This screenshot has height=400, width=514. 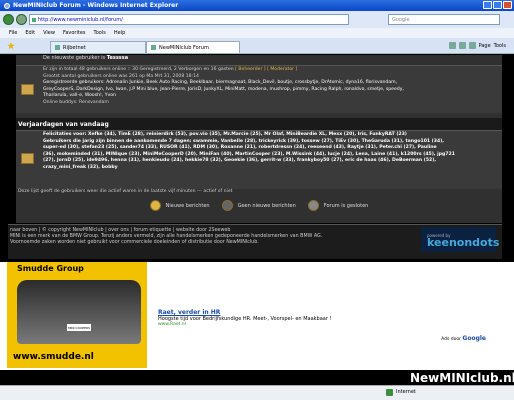 I want to click on legend-new-posts: Nieuwe berichten, so click(x=179, y=205).